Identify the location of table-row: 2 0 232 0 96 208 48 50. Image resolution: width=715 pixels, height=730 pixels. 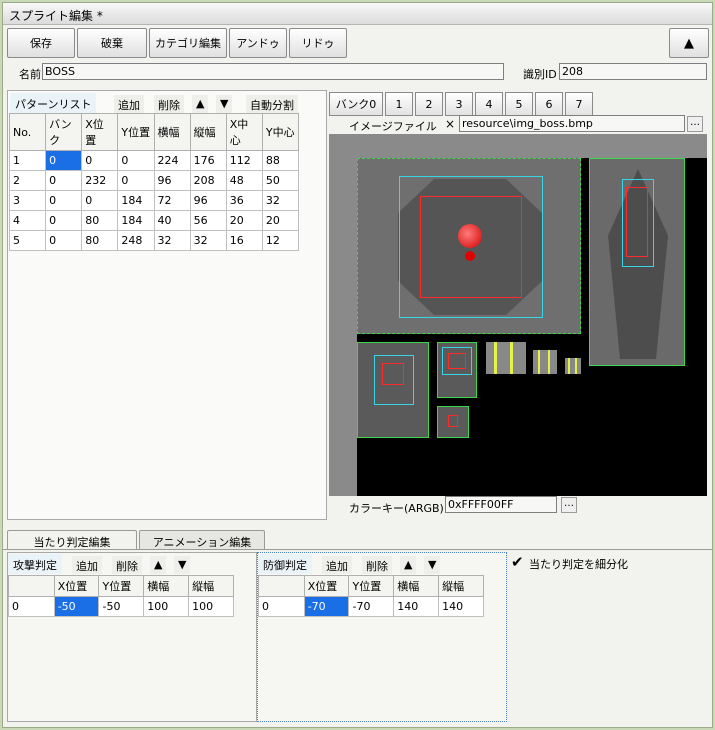
(154, 180).